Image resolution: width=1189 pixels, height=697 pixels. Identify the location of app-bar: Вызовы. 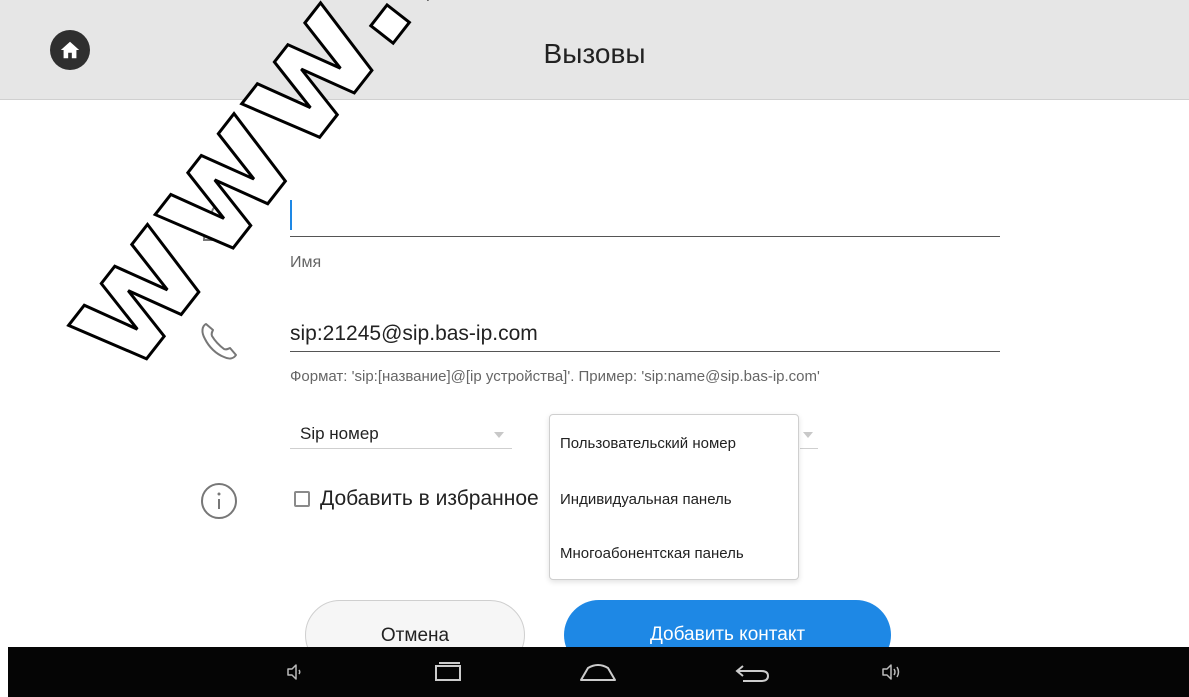
(594, 50).